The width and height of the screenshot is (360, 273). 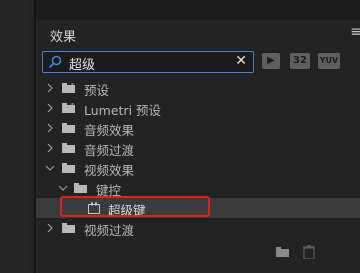 What do you see at coordinates (135, 206) in the screenshot?
I see `annotation-highlight-box` at bounding box center [135, 206].